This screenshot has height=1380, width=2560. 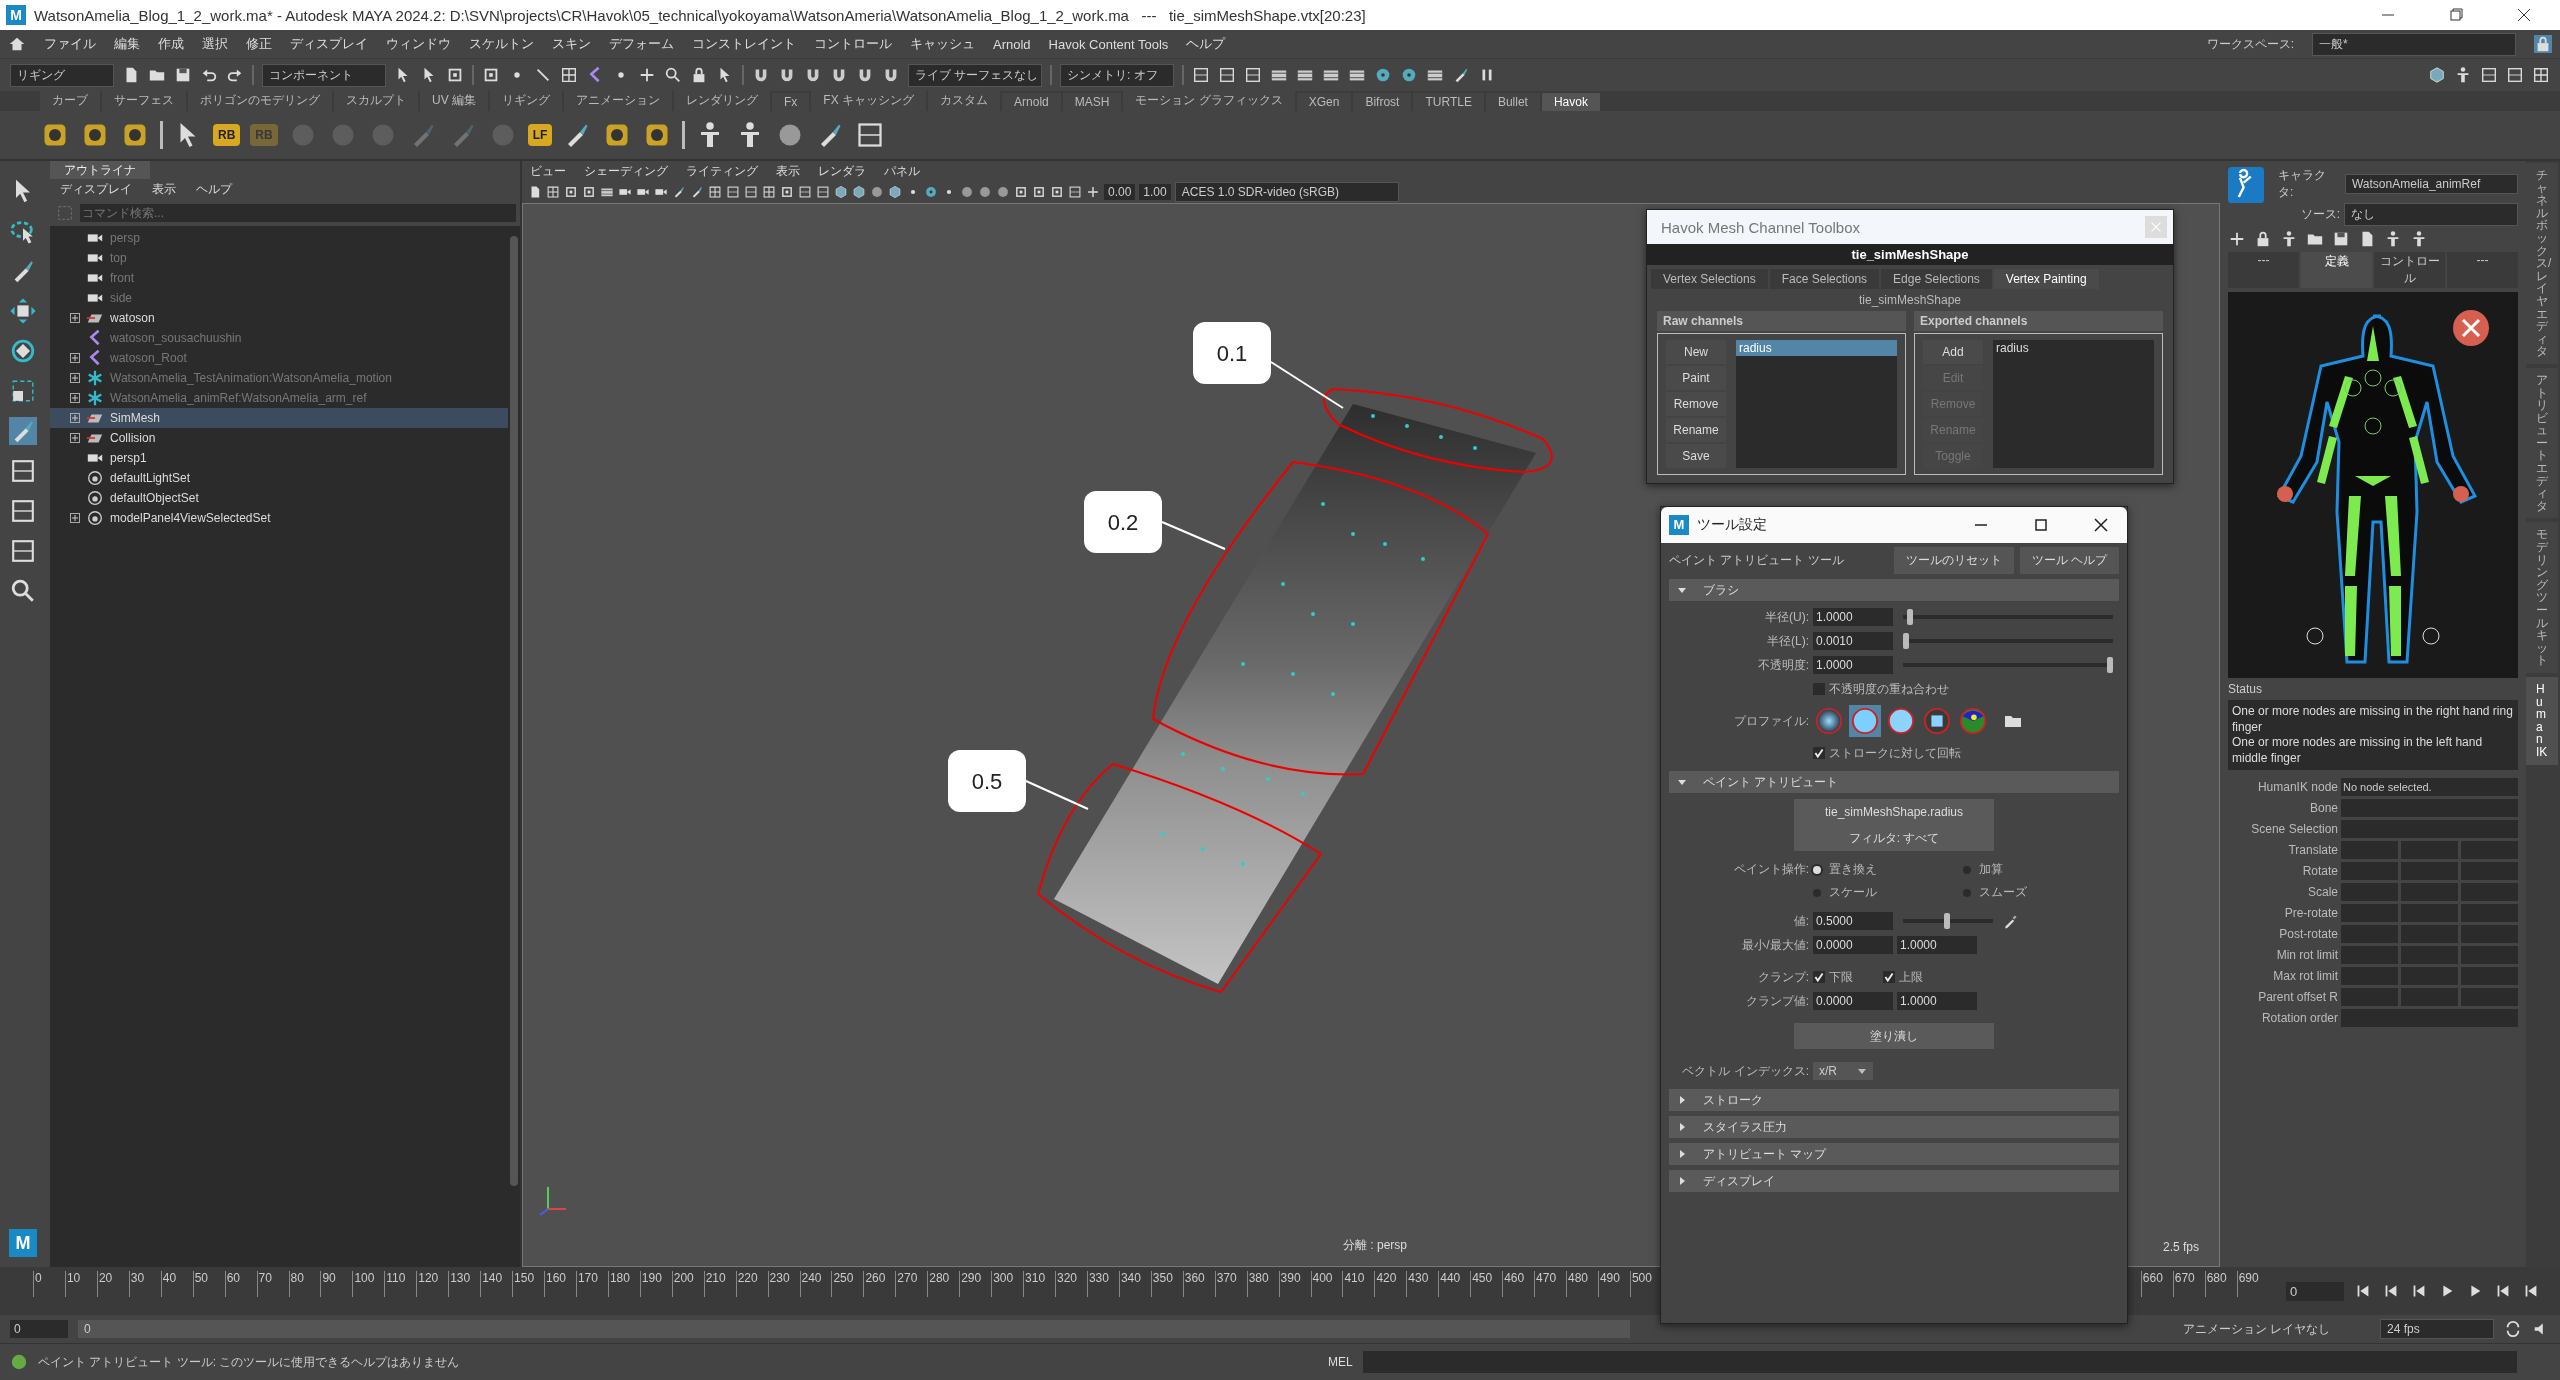 What do you see at coordinates (23, 311) in the screenshot?
I see `move-icon` at bounding box center [23, 311].